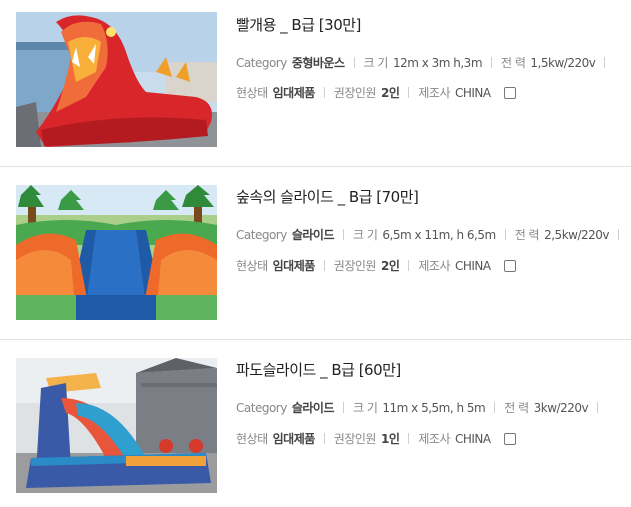  Describe the element at coordinates (563, 62) in the screenshot. I see `power-value: 1,5kw/220v` at that location.